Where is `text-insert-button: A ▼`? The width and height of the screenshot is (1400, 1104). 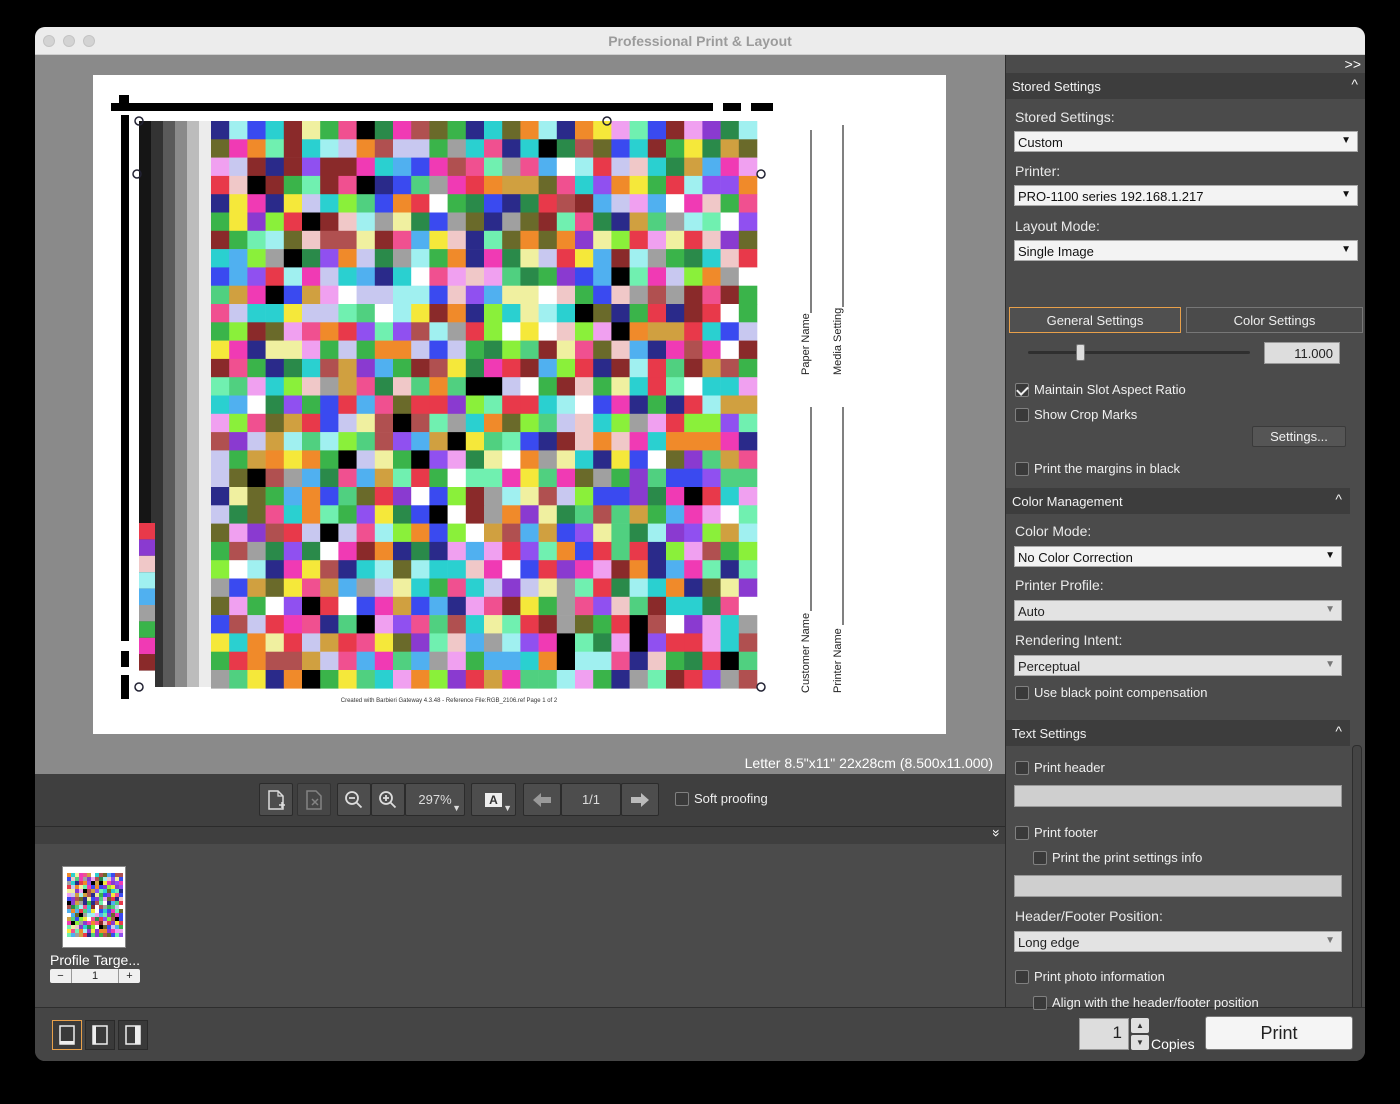
text-insert-button: A ▼ is located at coordinates (493, 799).